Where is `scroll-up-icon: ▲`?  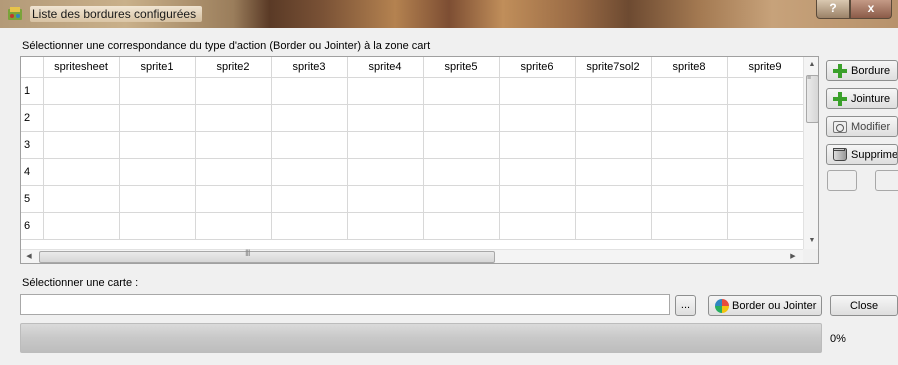
scroll-up-icon: ▲ is located at coordinates (811, 65).